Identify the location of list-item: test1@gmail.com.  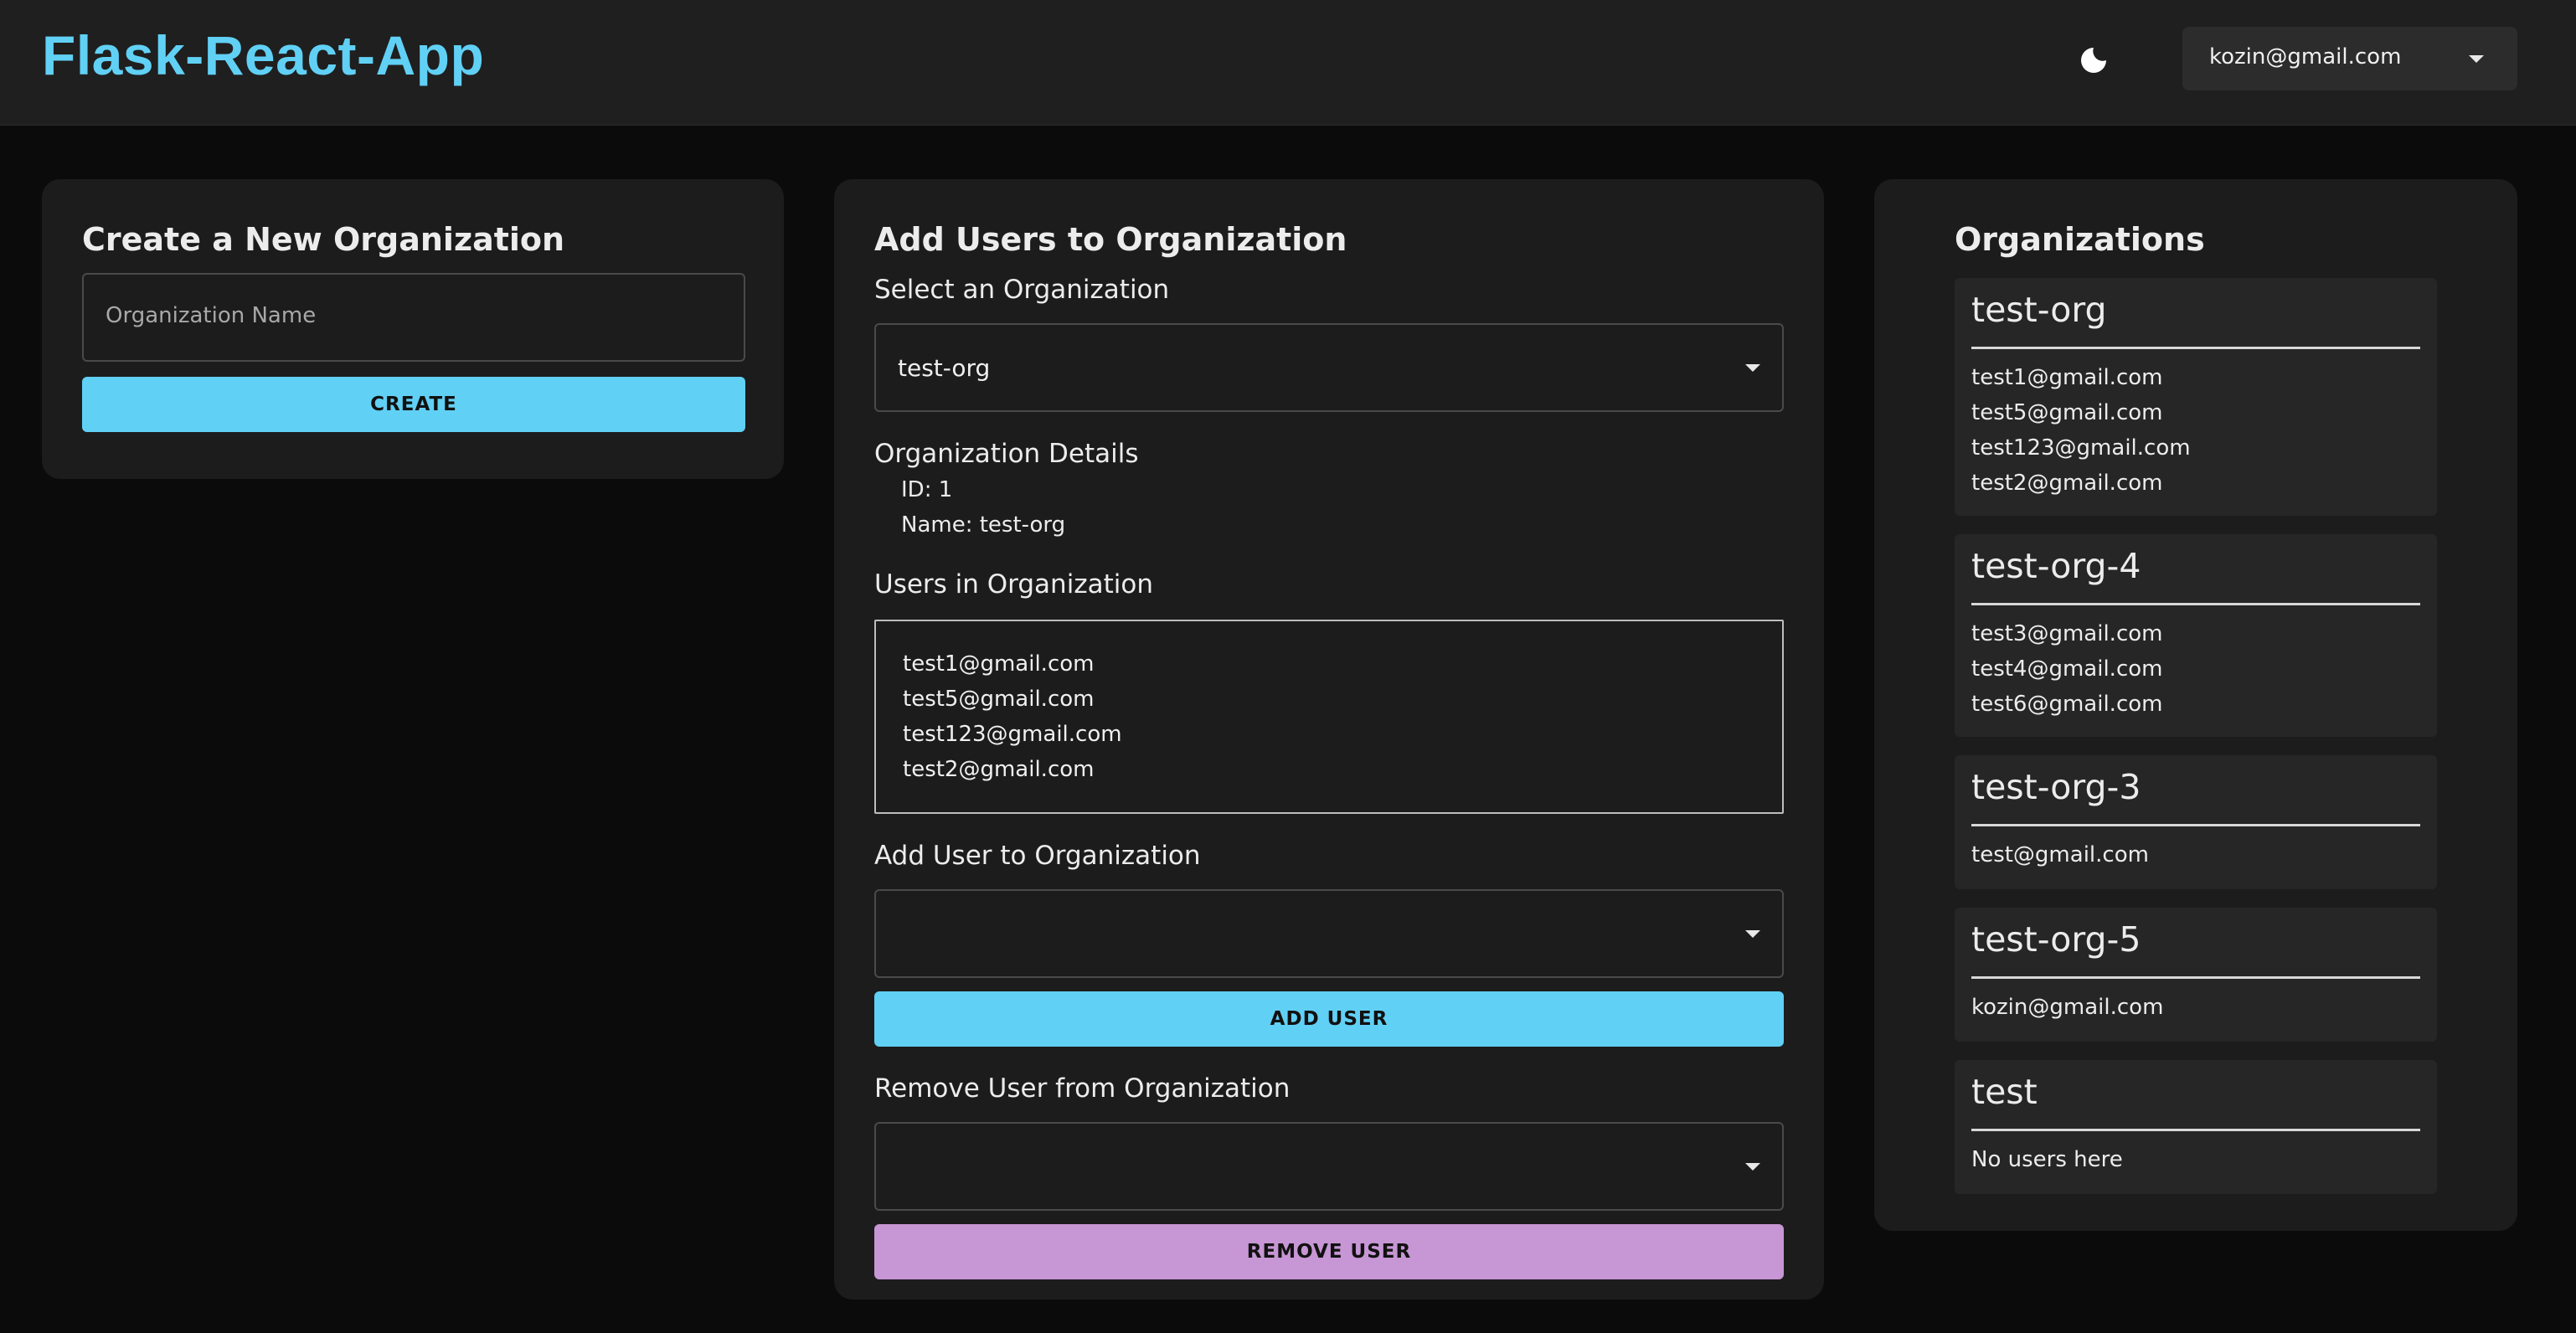
(999, 664).